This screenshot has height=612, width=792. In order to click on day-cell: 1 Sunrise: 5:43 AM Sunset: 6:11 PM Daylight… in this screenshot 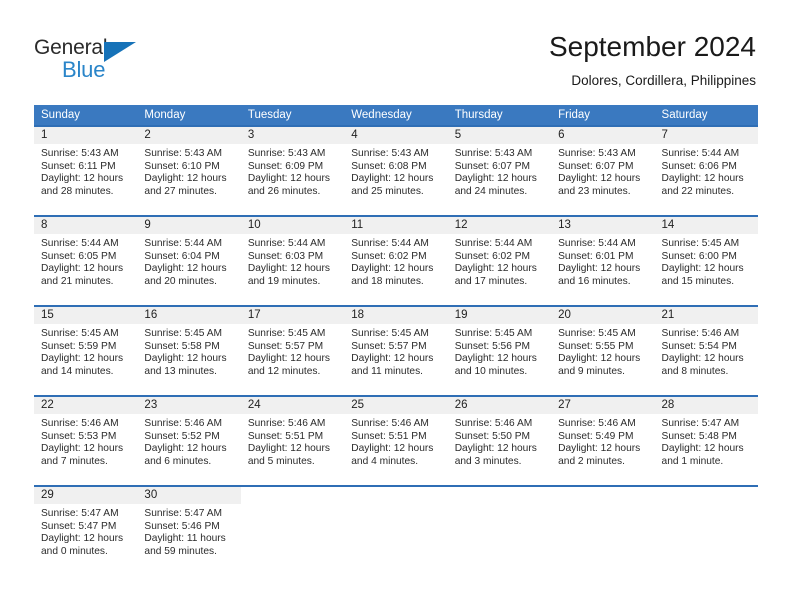, I will do `click(86, 171)`.